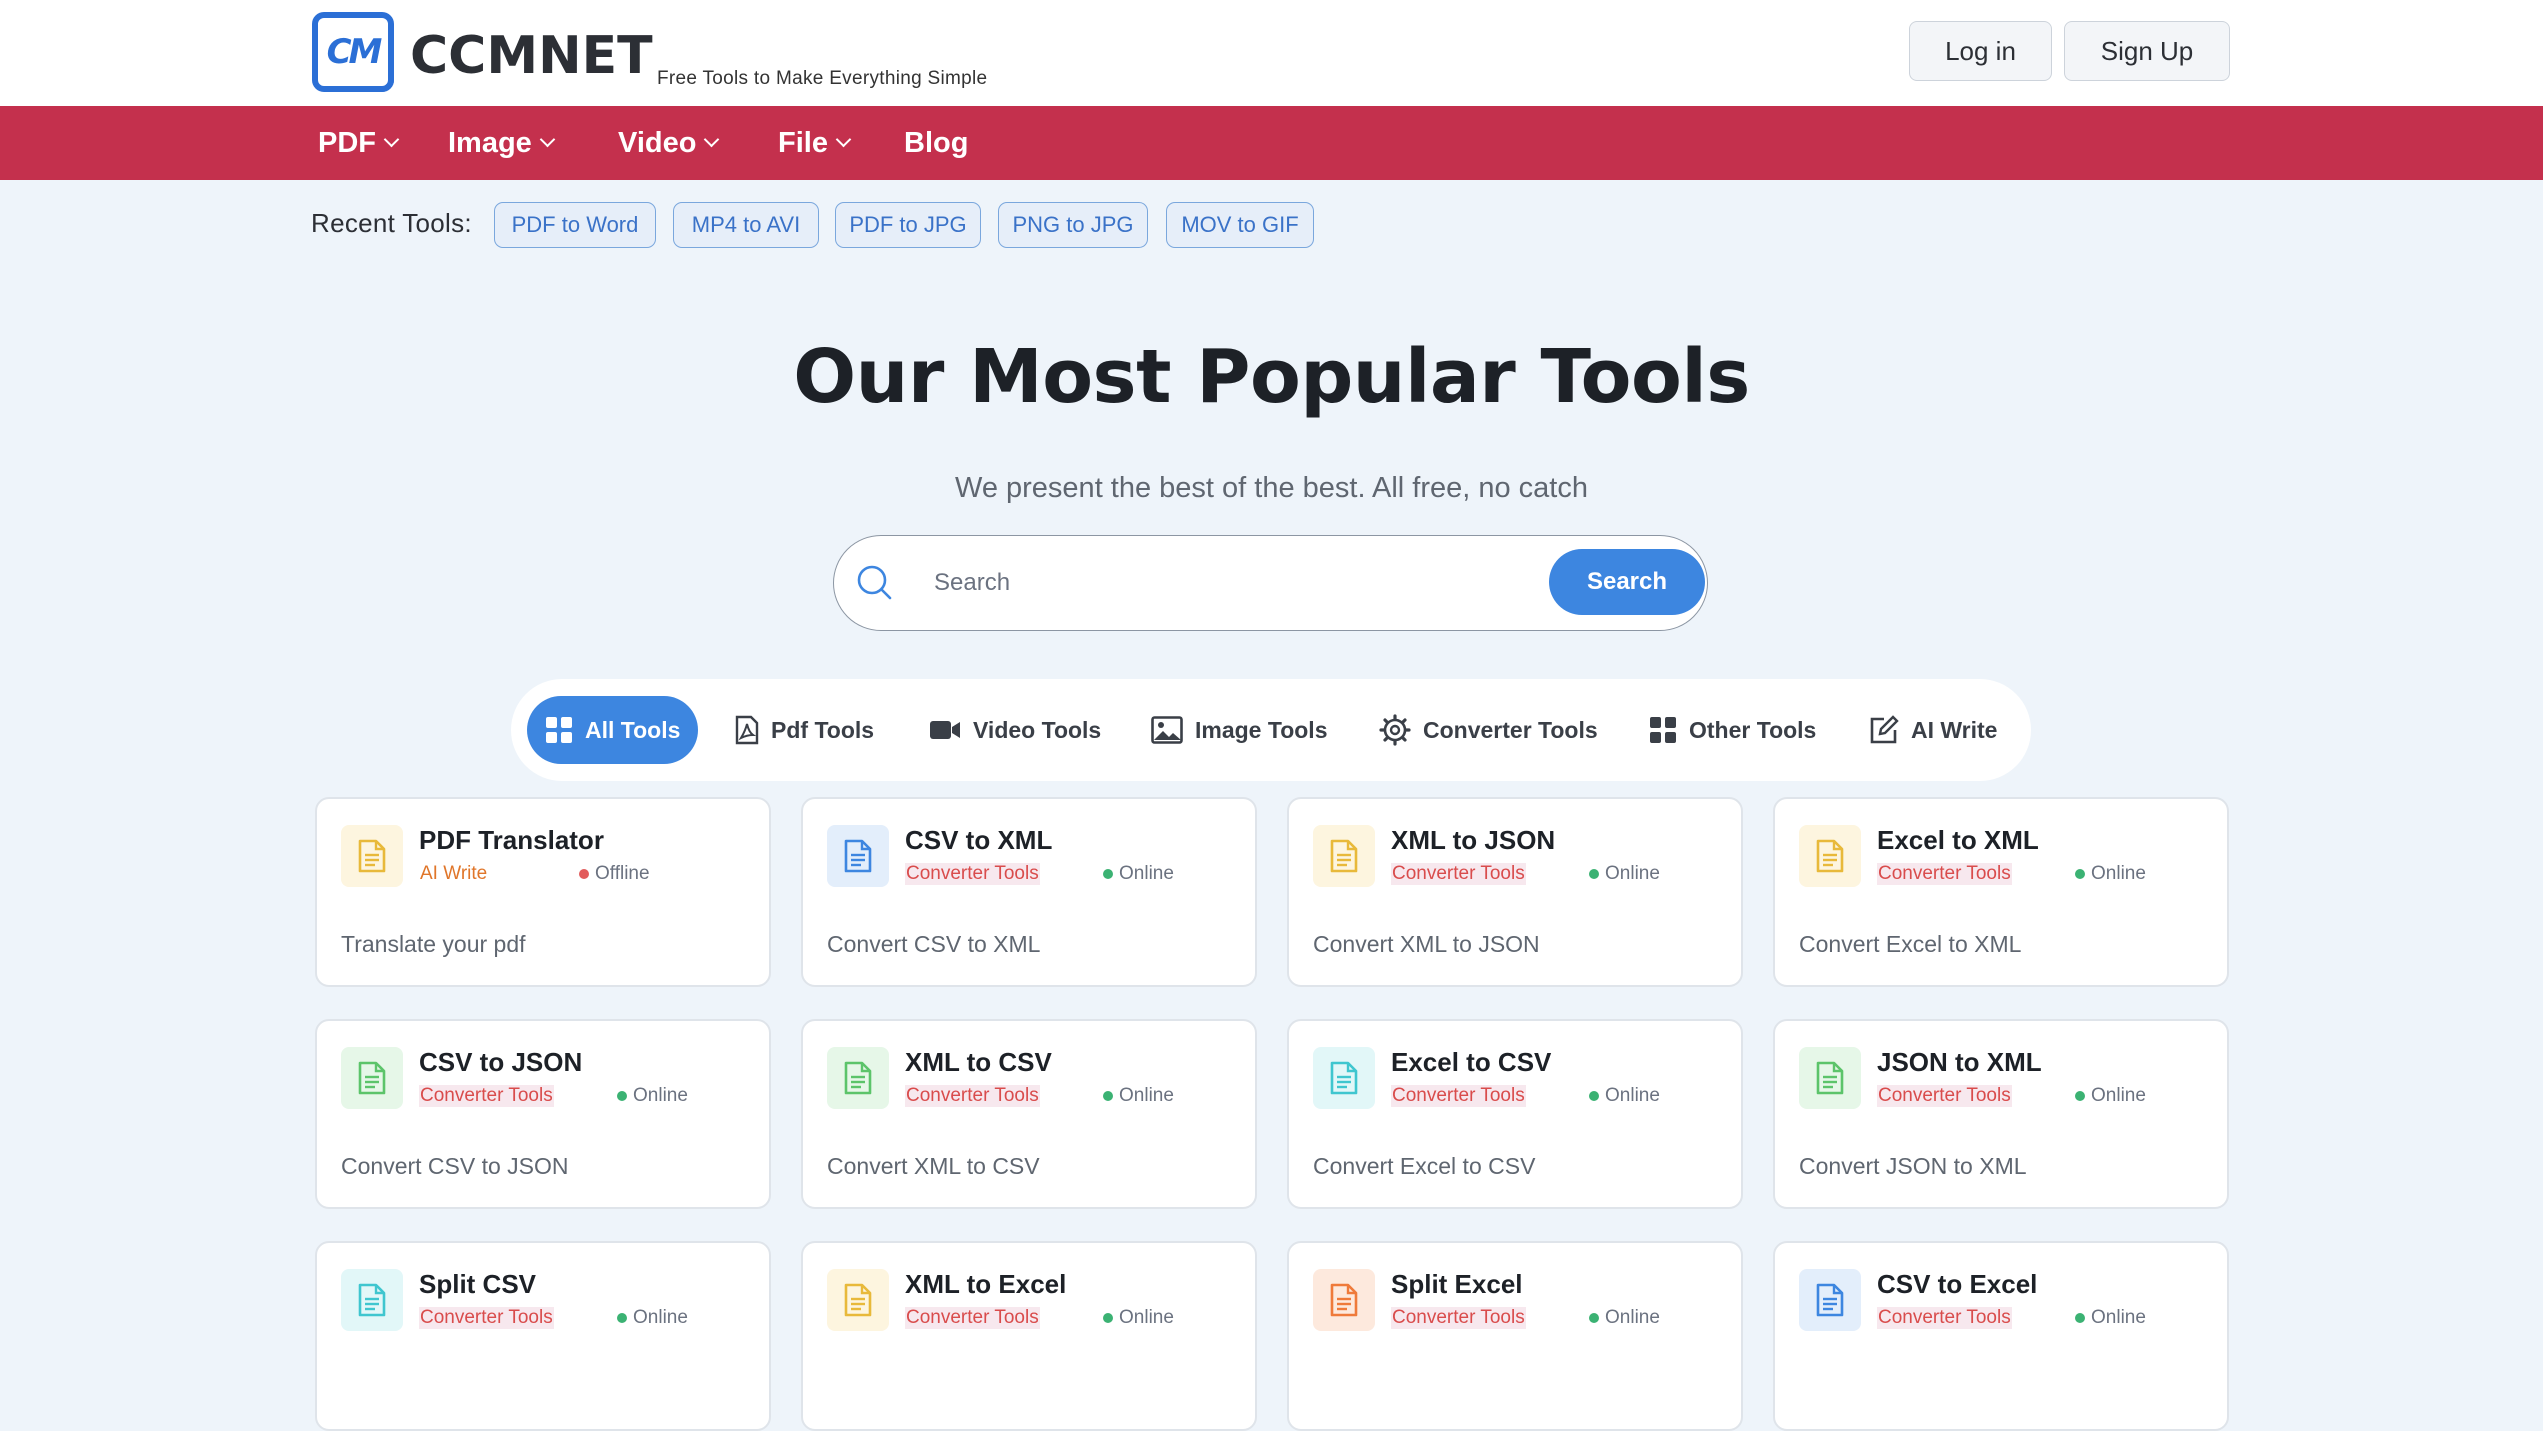 The width and height of the screenshot is (2543, 1431). What do you see at coordinates (1240, 225) in the screenshot?
I see `recent-chip: MOV to GIF` at bounding box center [1240, 225].